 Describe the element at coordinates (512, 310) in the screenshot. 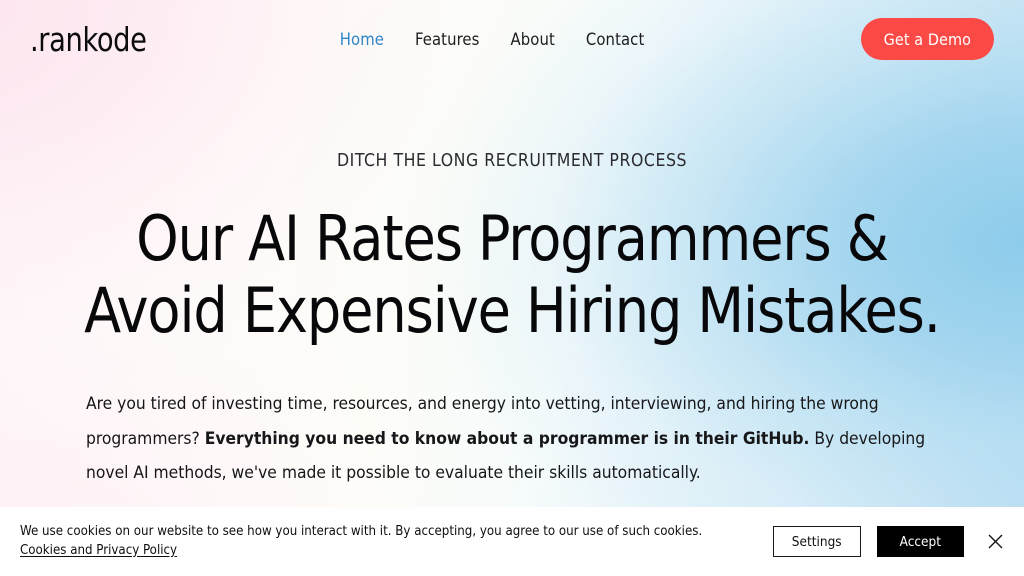

I see `hero-headline-line-2: Avoid Expensive Hiring Mistakes.` at that location.